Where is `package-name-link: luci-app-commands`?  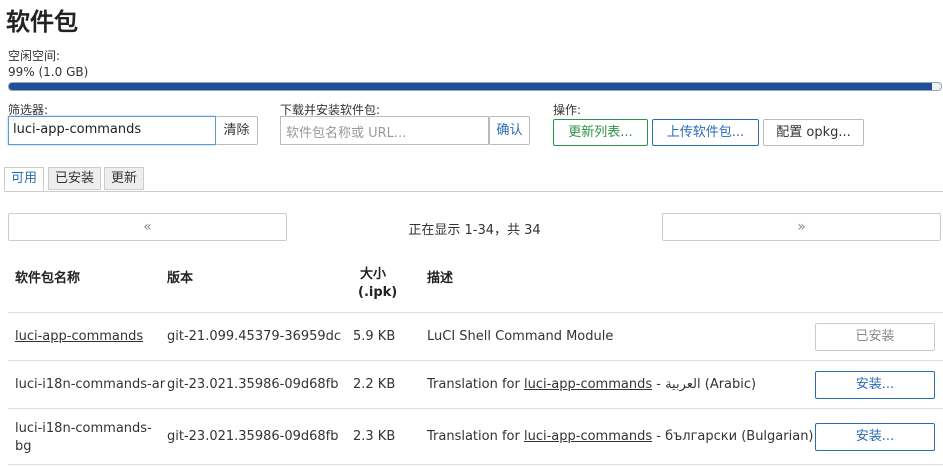 package-name-link: luci-app-commands is located at coordinates (79, 336).